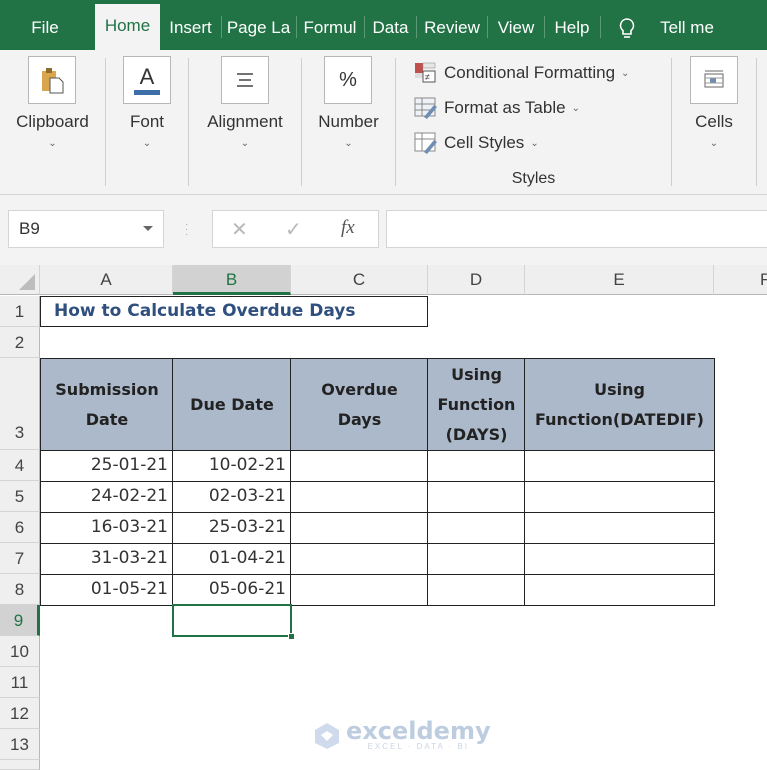  Describe the element at coordinates (20, 620) in the screenshot. I see `row-header-9: 9` at that location.